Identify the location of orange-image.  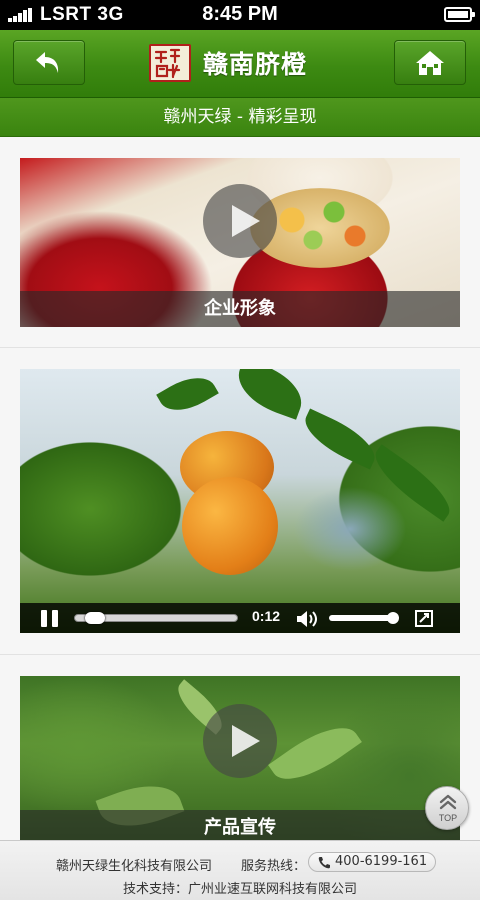
(230, 526).